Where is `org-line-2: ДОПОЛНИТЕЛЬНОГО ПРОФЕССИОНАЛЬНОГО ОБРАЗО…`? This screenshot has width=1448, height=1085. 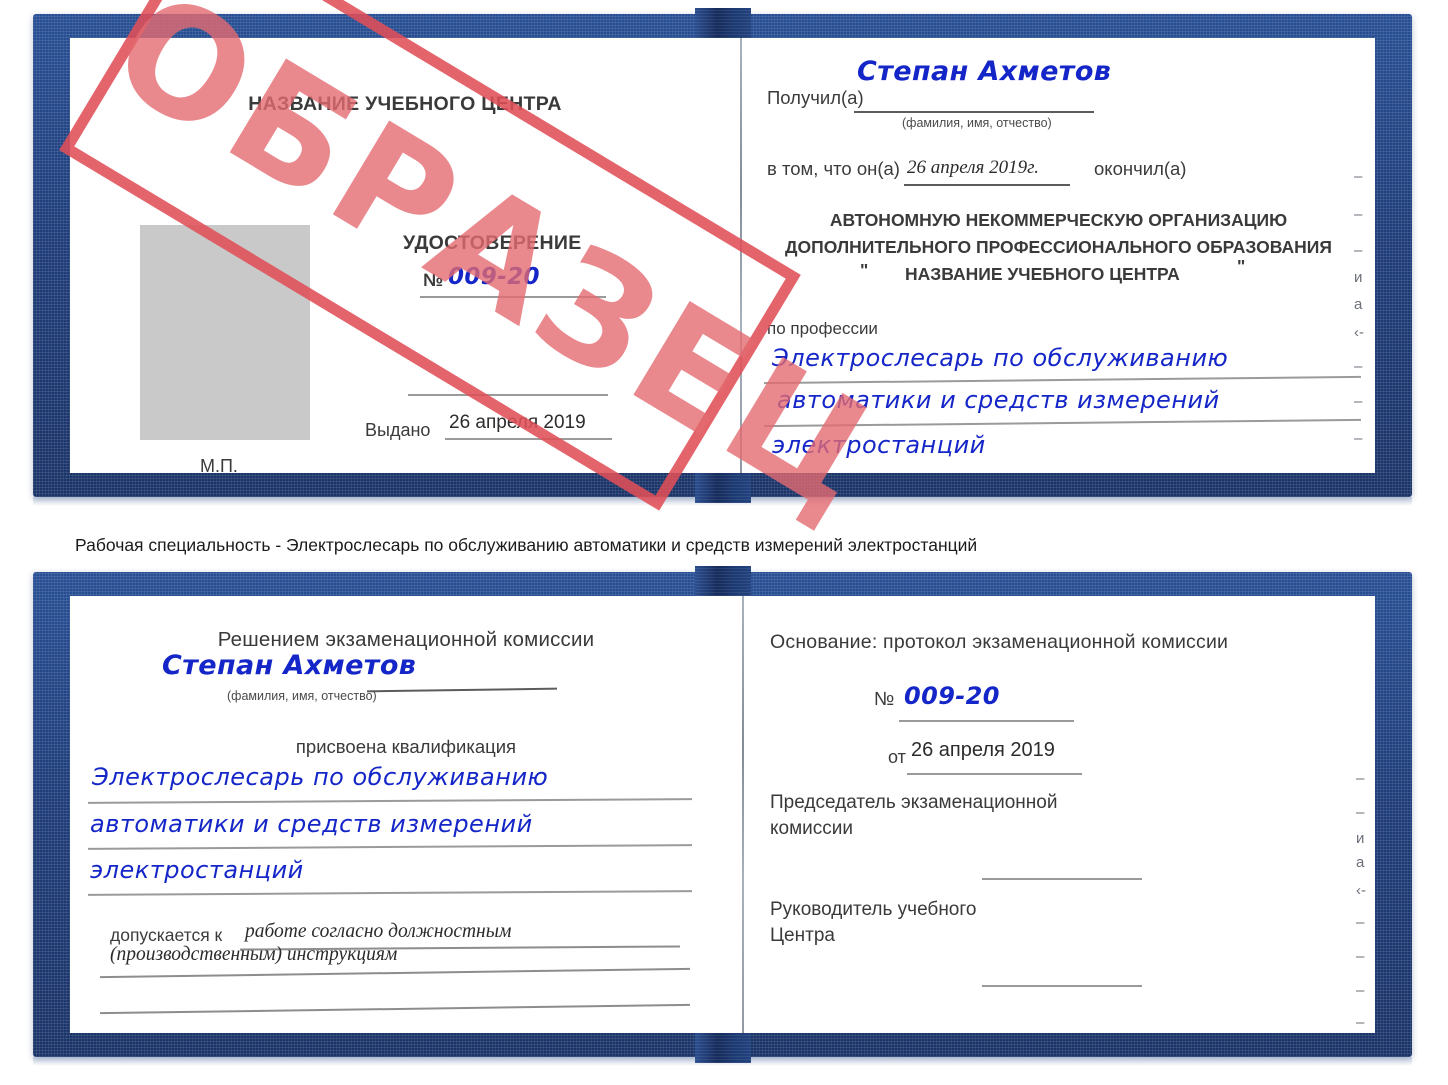
org-line-2: ДОПОЛНИТЕЛЬНОГО ПРОФЕССИОНАЛЬНОГО ОБРАЗО… is located at coordinates (1058, 247).